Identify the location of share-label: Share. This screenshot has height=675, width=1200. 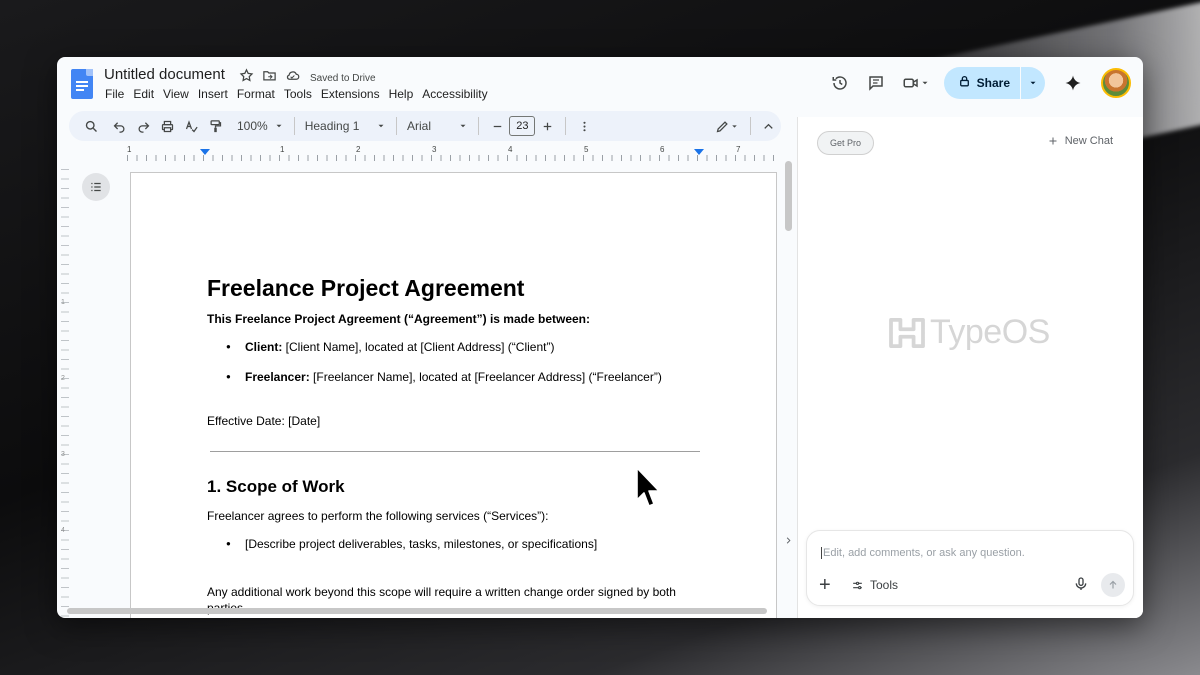
(993, 83).